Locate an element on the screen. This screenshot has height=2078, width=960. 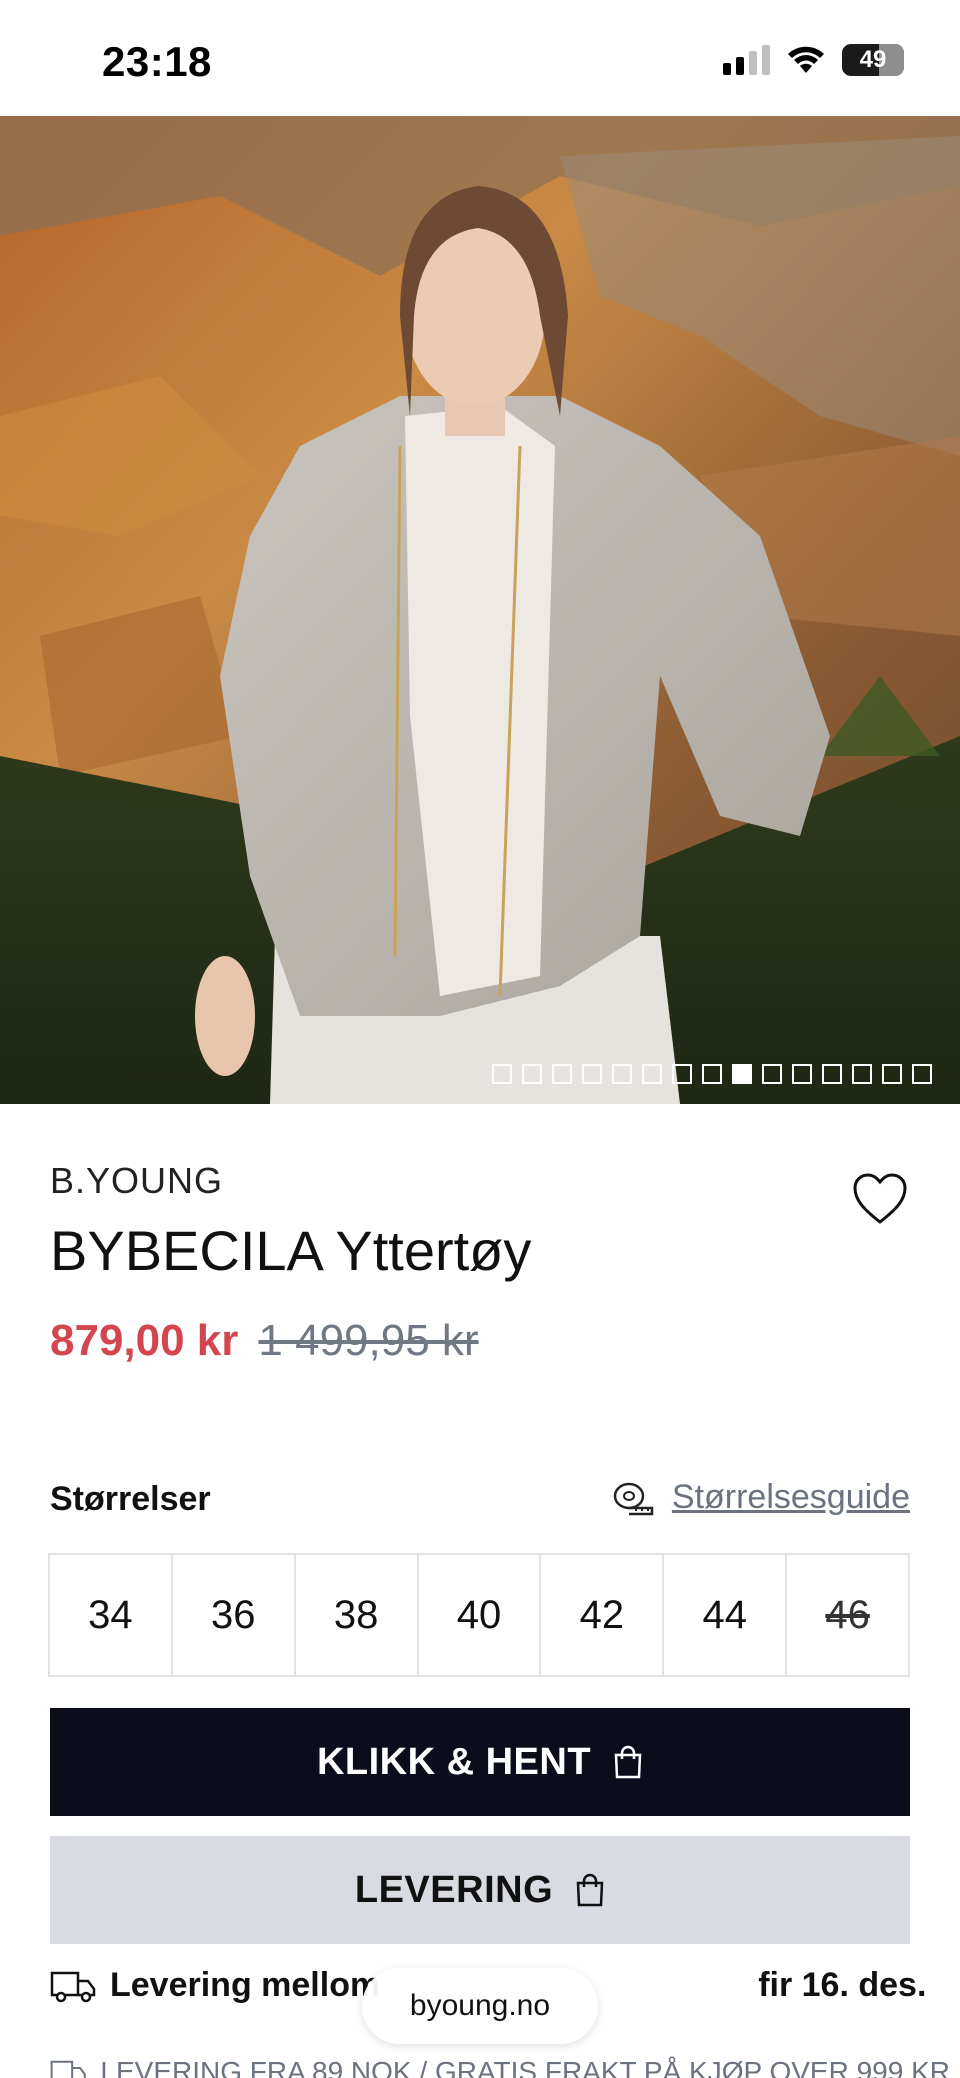
browser-address-pill: byoung.no is located at coordinates (480, 2006).